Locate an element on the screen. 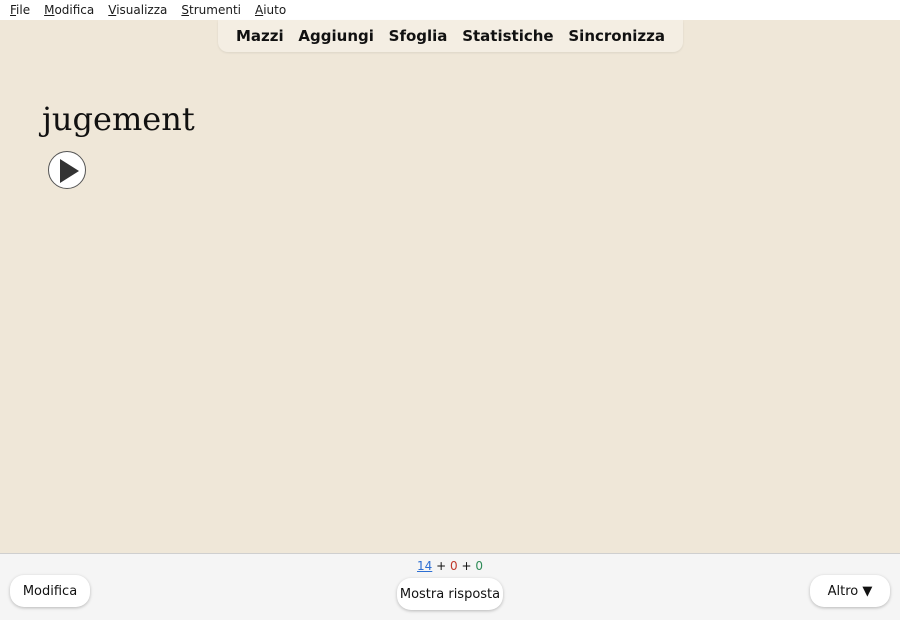  menu-help-label: iuto is located at coordinates (275, 10).